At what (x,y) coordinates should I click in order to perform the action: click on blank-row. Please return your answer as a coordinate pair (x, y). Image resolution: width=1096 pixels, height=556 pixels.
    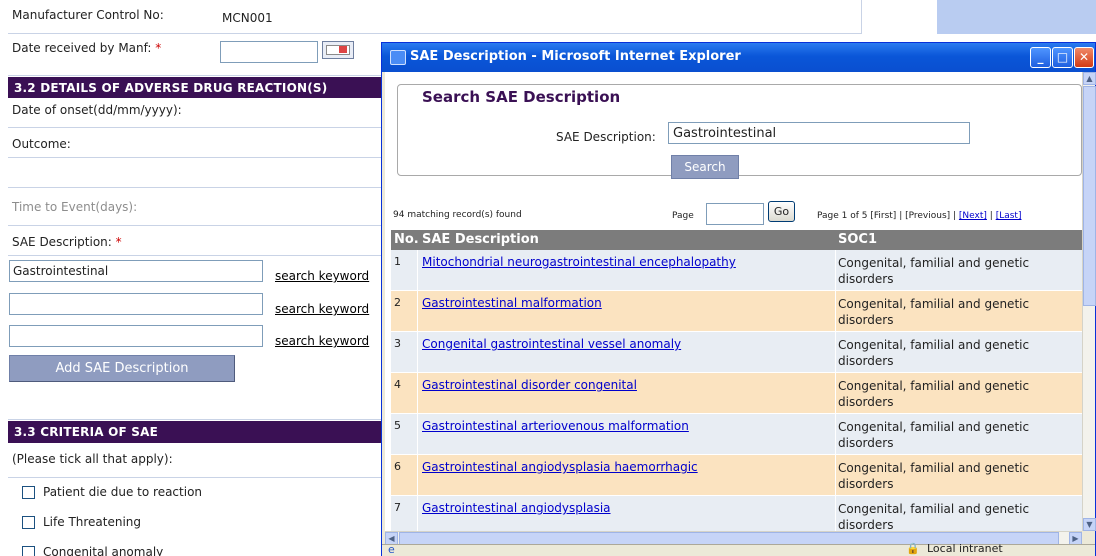
    Looking at the image, I should click on (198, 173).